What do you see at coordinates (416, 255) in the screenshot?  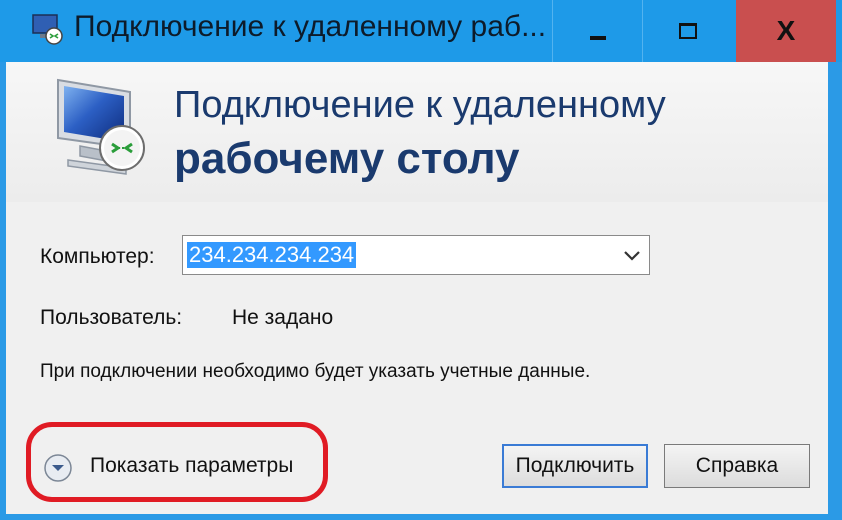 I see `computer-combobox: 234.234.234.234` at bounding box center [416, 255].